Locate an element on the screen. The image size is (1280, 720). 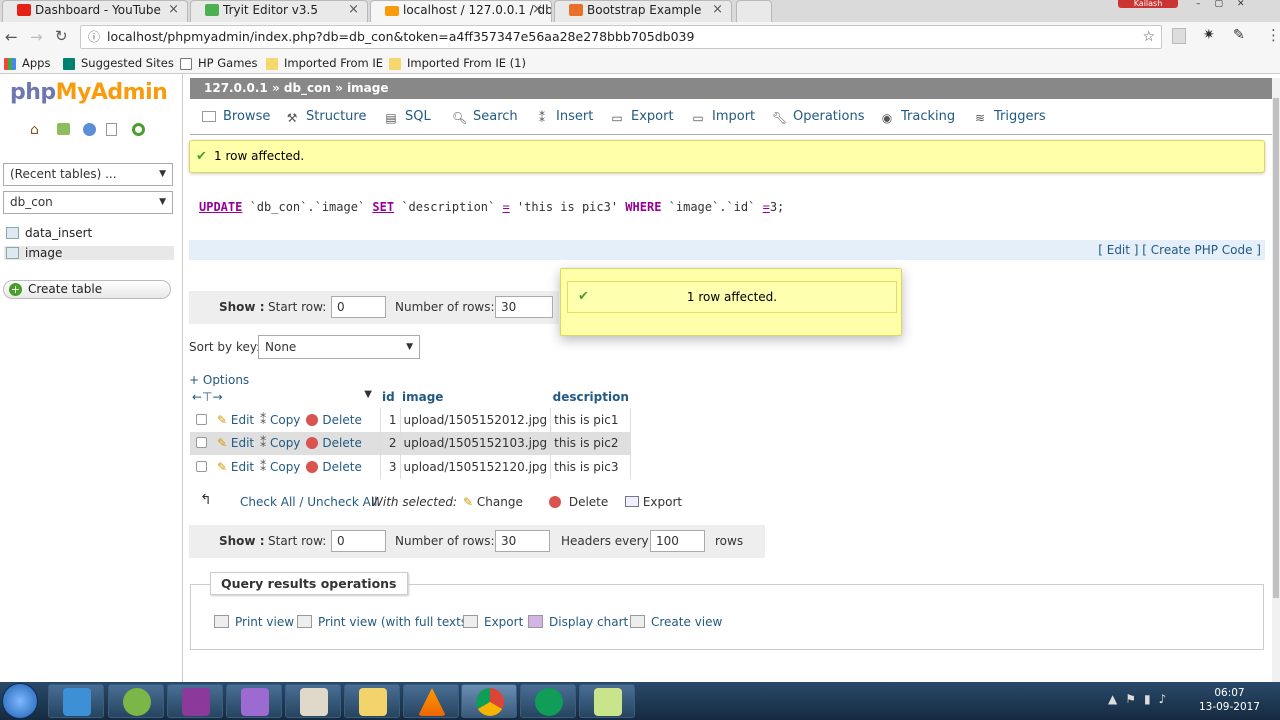
profile-badge: Kailash is located at coordinates (1148, 4).